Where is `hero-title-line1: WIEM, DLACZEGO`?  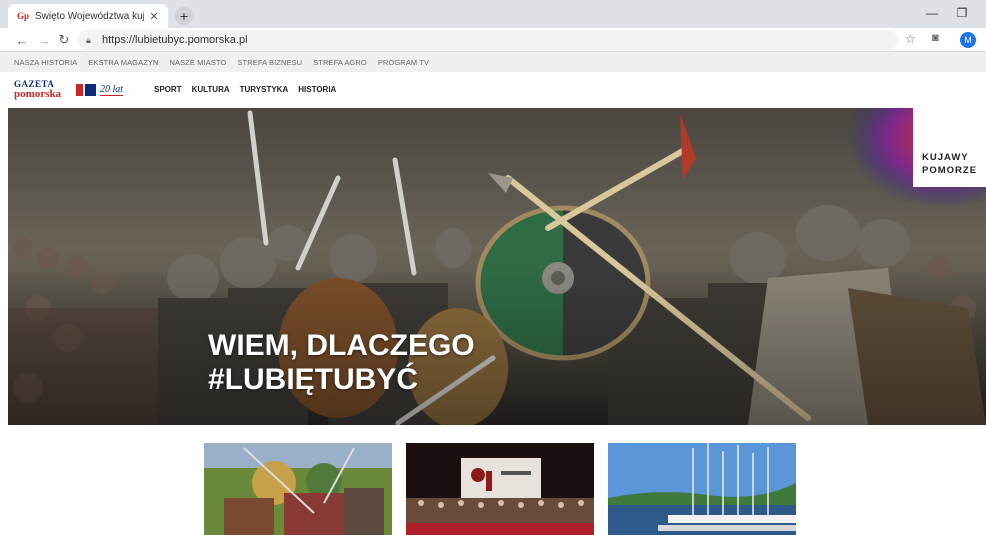 hero-title-line1: WIEM, DLACZEGO is located at coordinates (341, 345).